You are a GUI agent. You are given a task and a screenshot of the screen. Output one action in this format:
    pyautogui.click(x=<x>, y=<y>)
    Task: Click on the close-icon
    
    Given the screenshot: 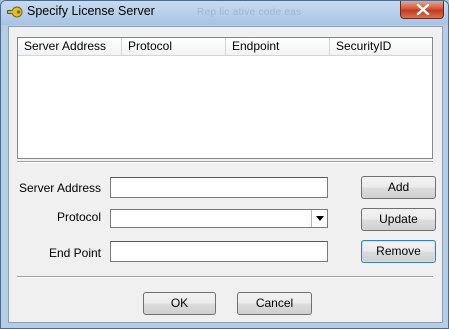 What is the action you would take?
    pyautogui.click(x=423, y=9)
    